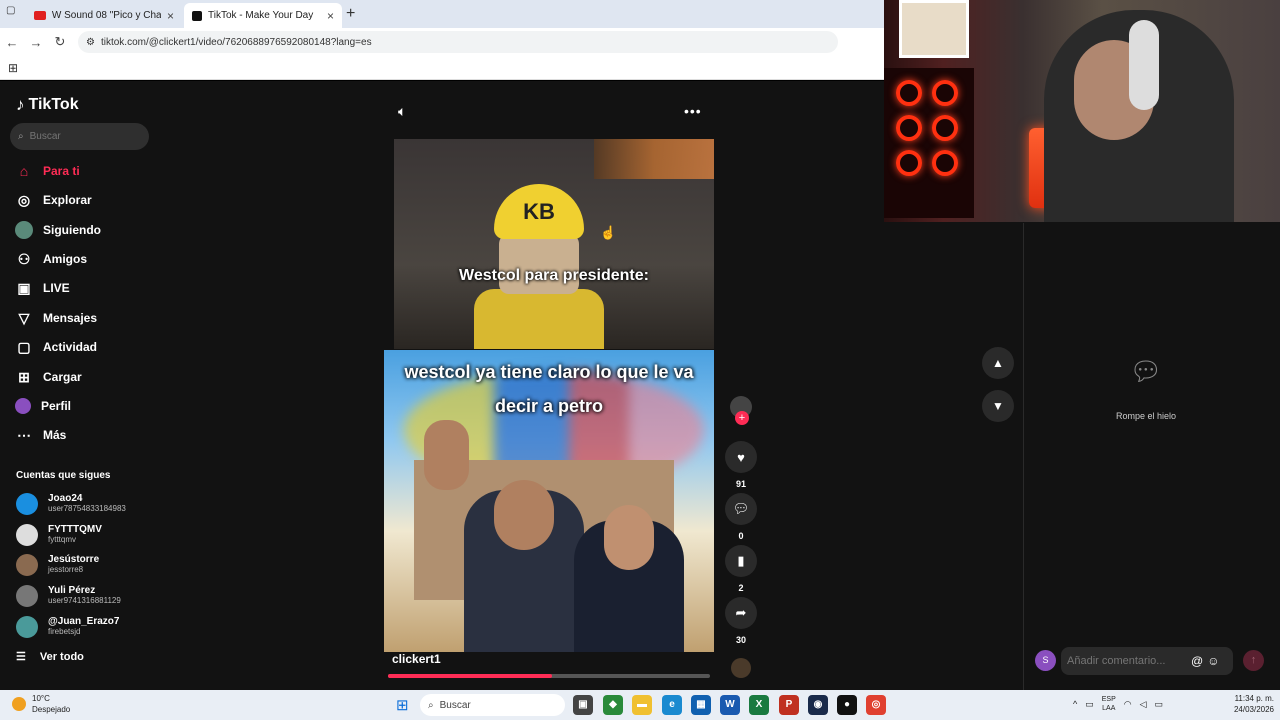 The height and width of the screenshot is (720, 1280). What do you see at coordinates (53, 200) in the screenshot?
I see `sidebar-item-explorar: ◎ Explorar` at bounding box center [53, 200].